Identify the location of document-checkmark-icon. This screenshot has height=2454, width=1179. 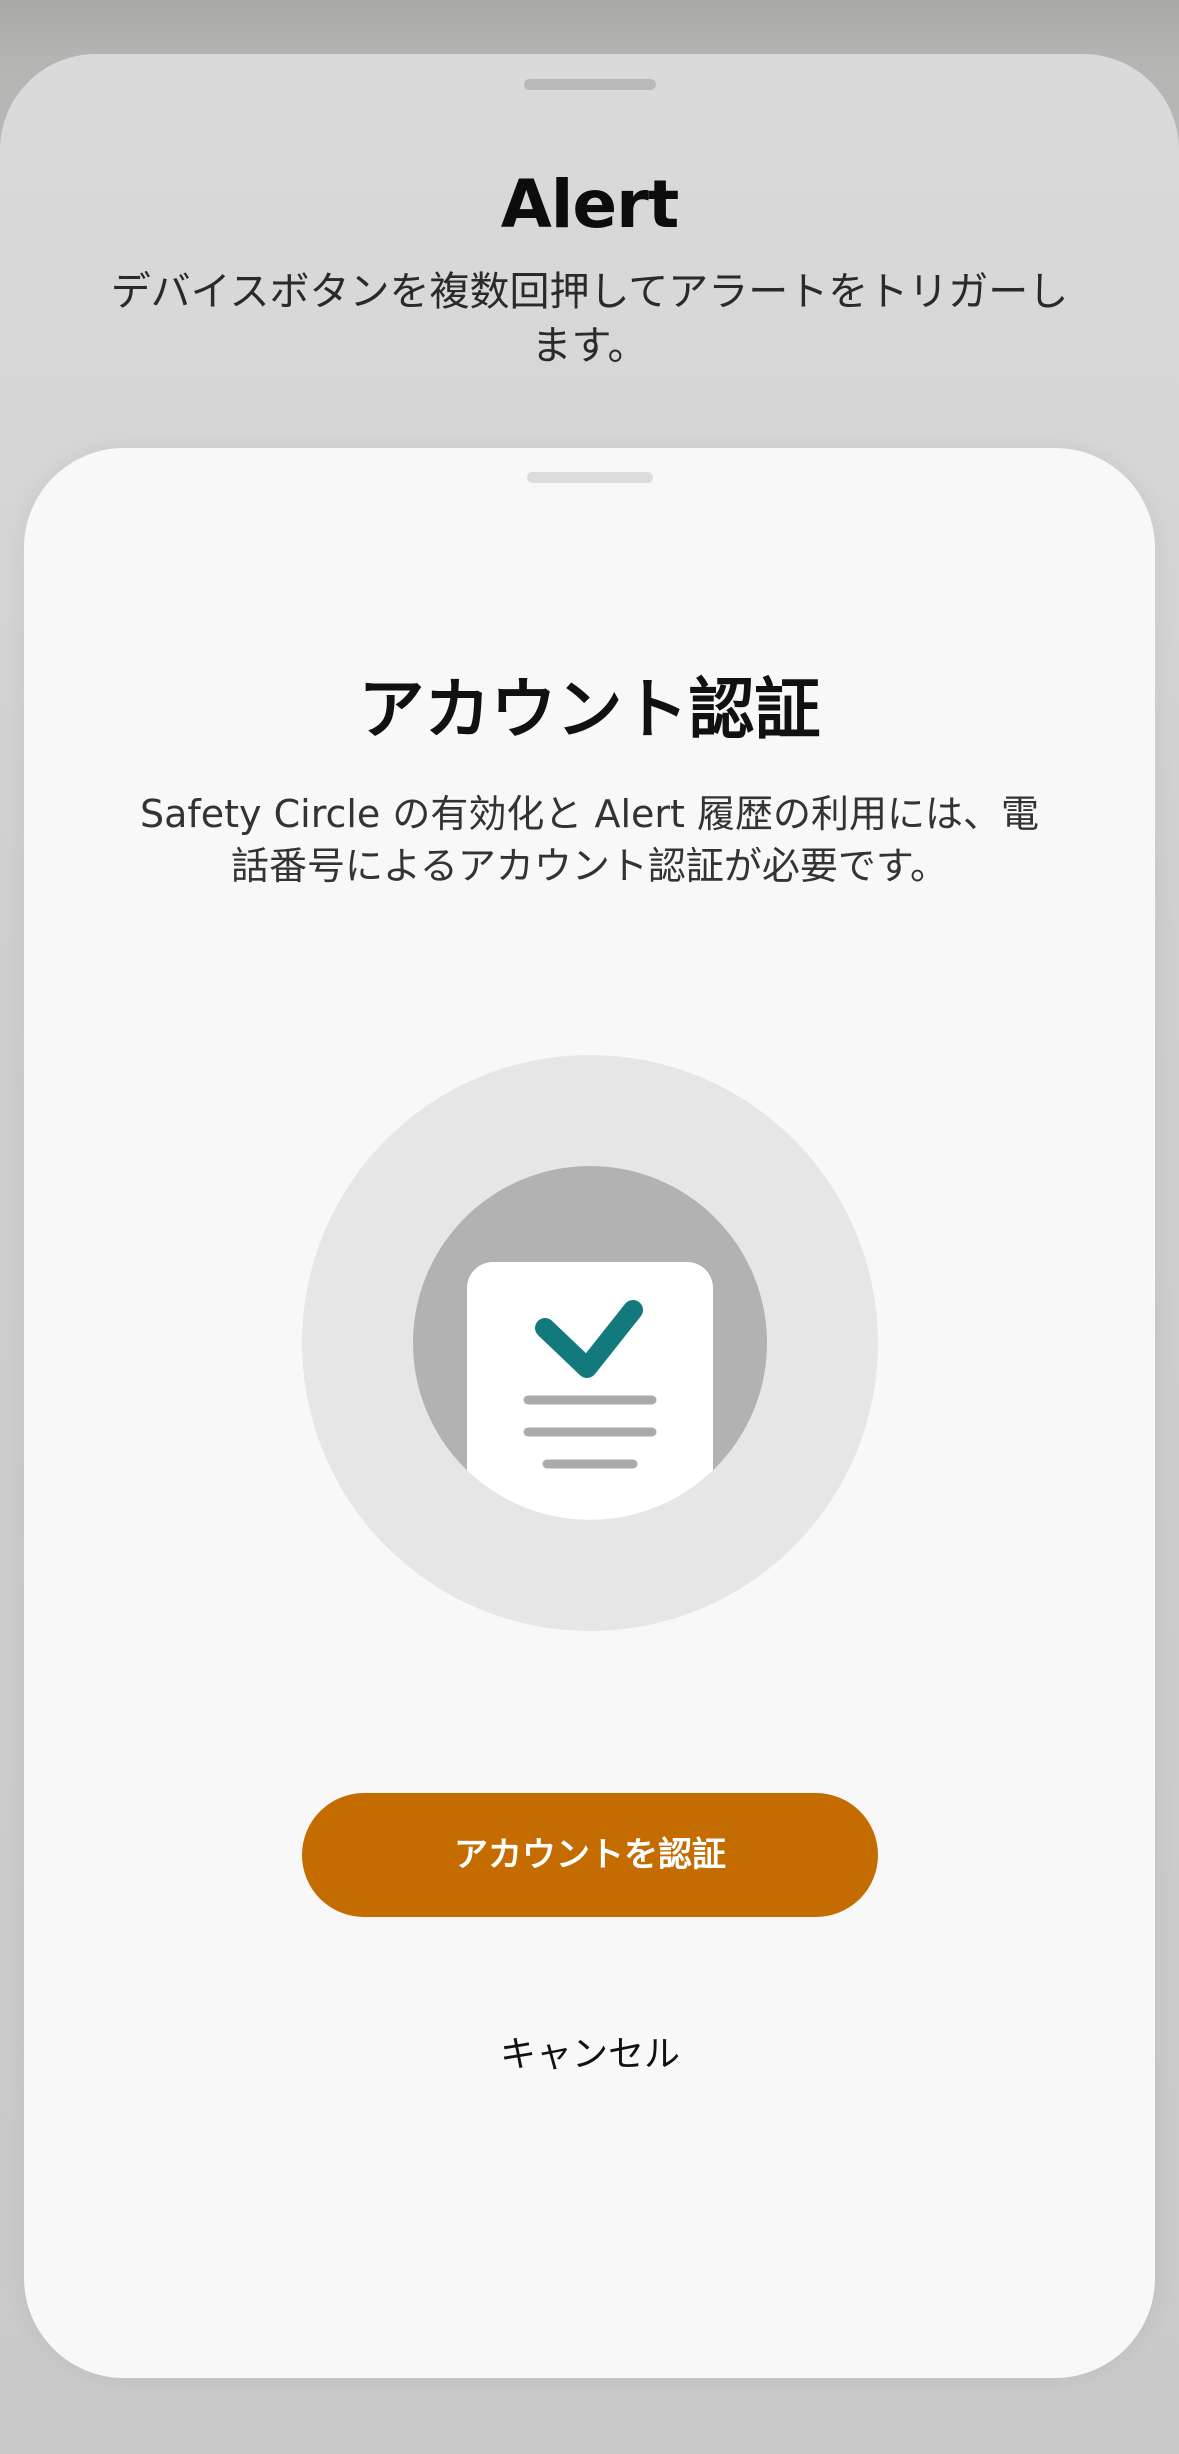
(590, 1343).